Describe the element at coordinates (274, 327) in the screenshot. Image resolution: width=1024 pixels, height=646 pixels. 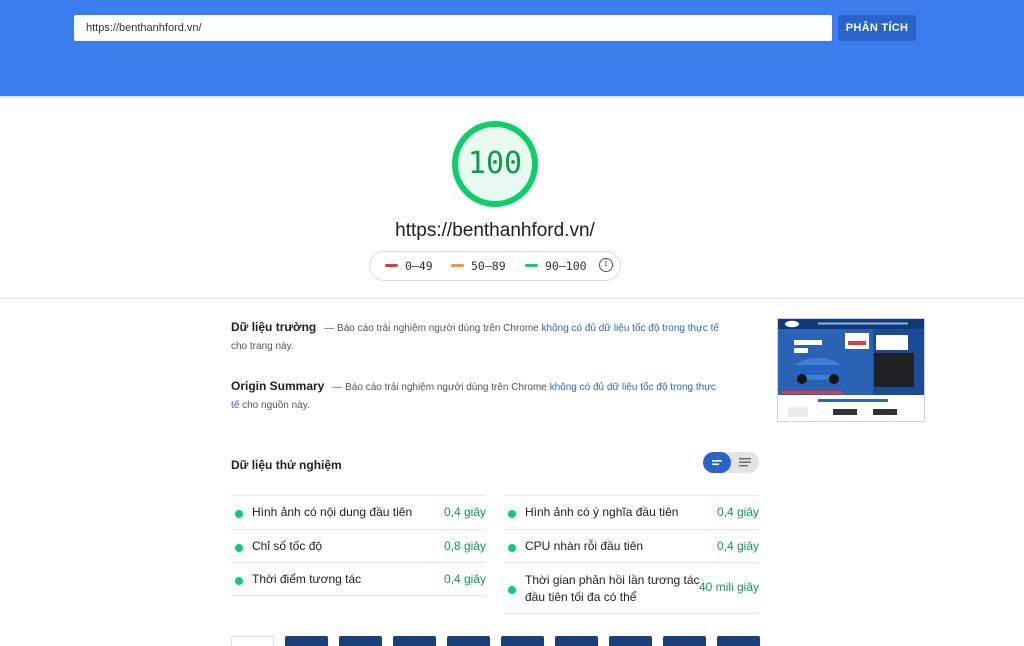
I see `field-data-title: Dữ liệu trường` at that location.